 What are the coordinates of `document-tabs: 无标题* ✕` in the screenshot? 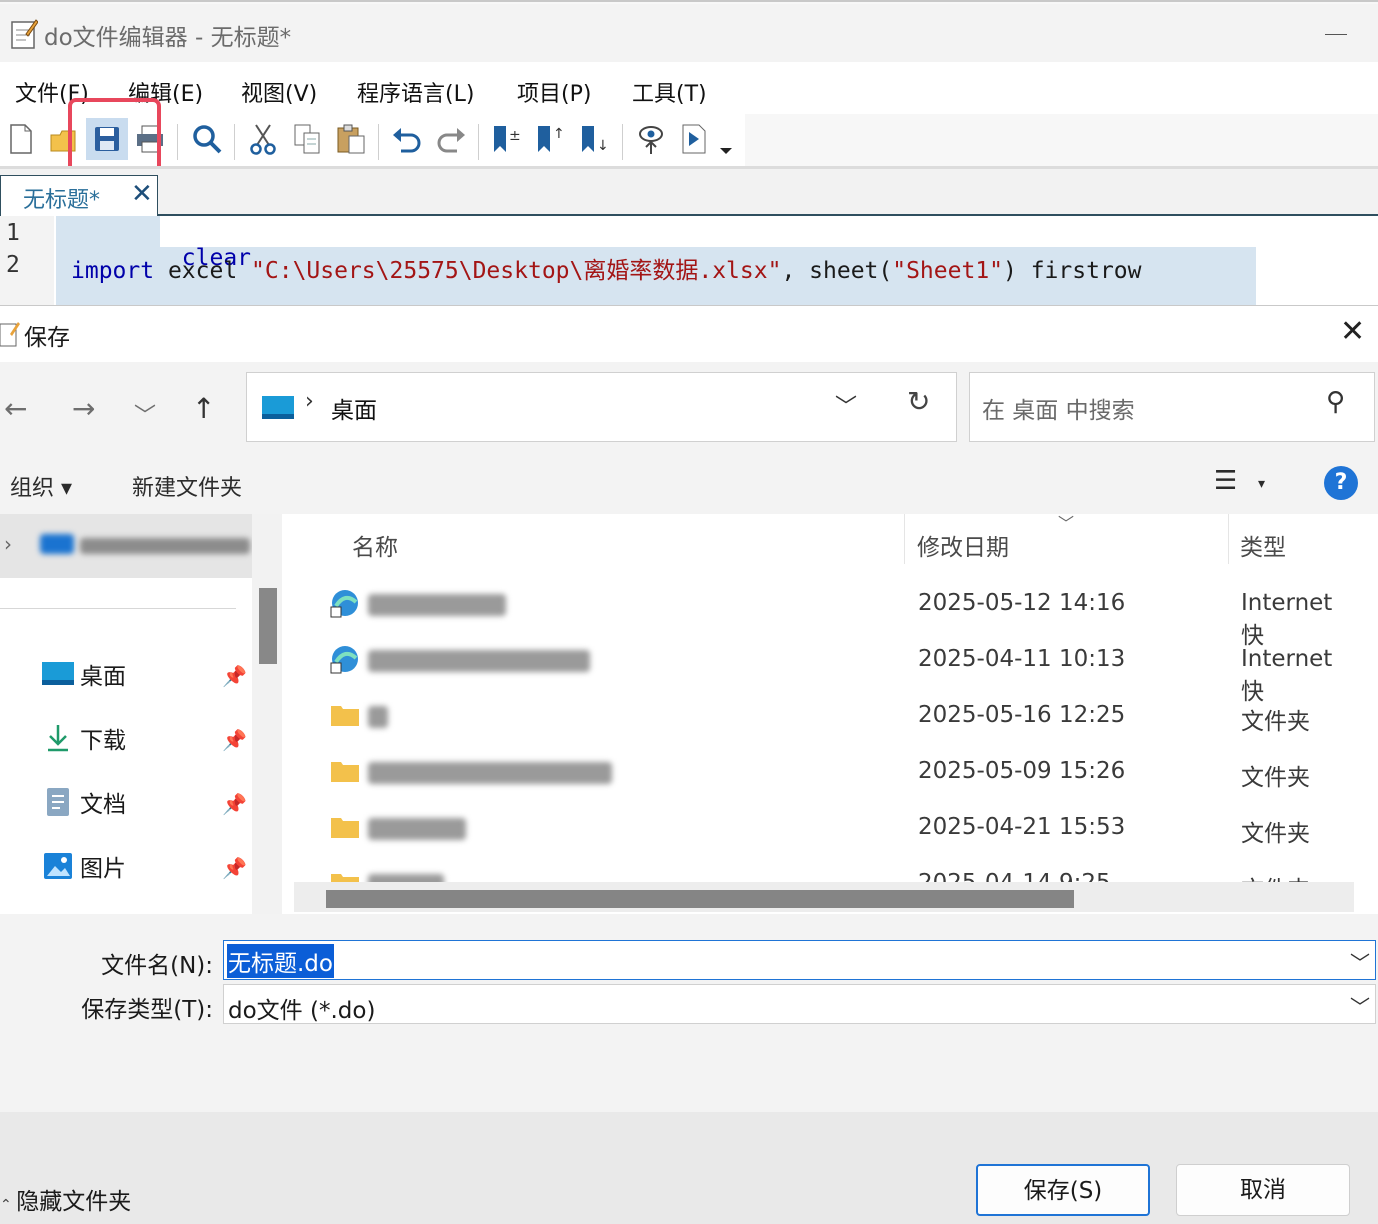 It's located at (689, 191).